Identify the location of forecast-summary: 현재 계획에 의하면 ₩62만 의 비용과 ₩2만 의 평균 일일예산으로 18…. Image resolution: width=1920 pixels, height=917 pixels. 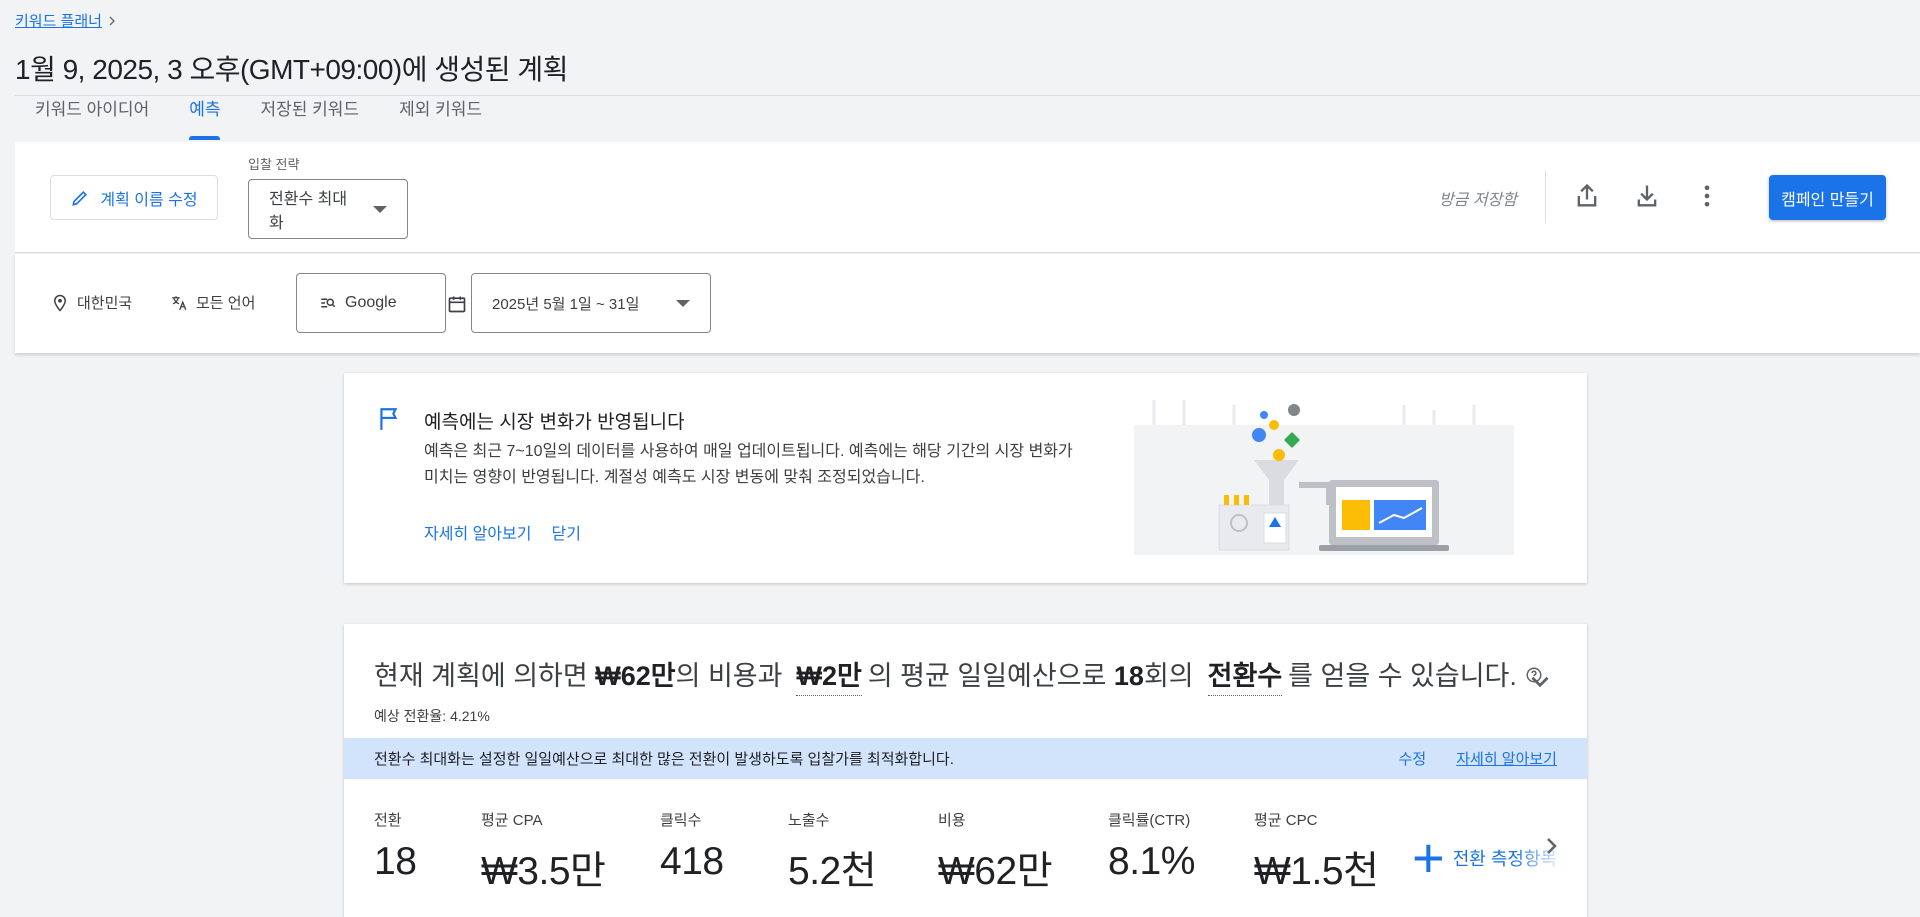
(958, 675).